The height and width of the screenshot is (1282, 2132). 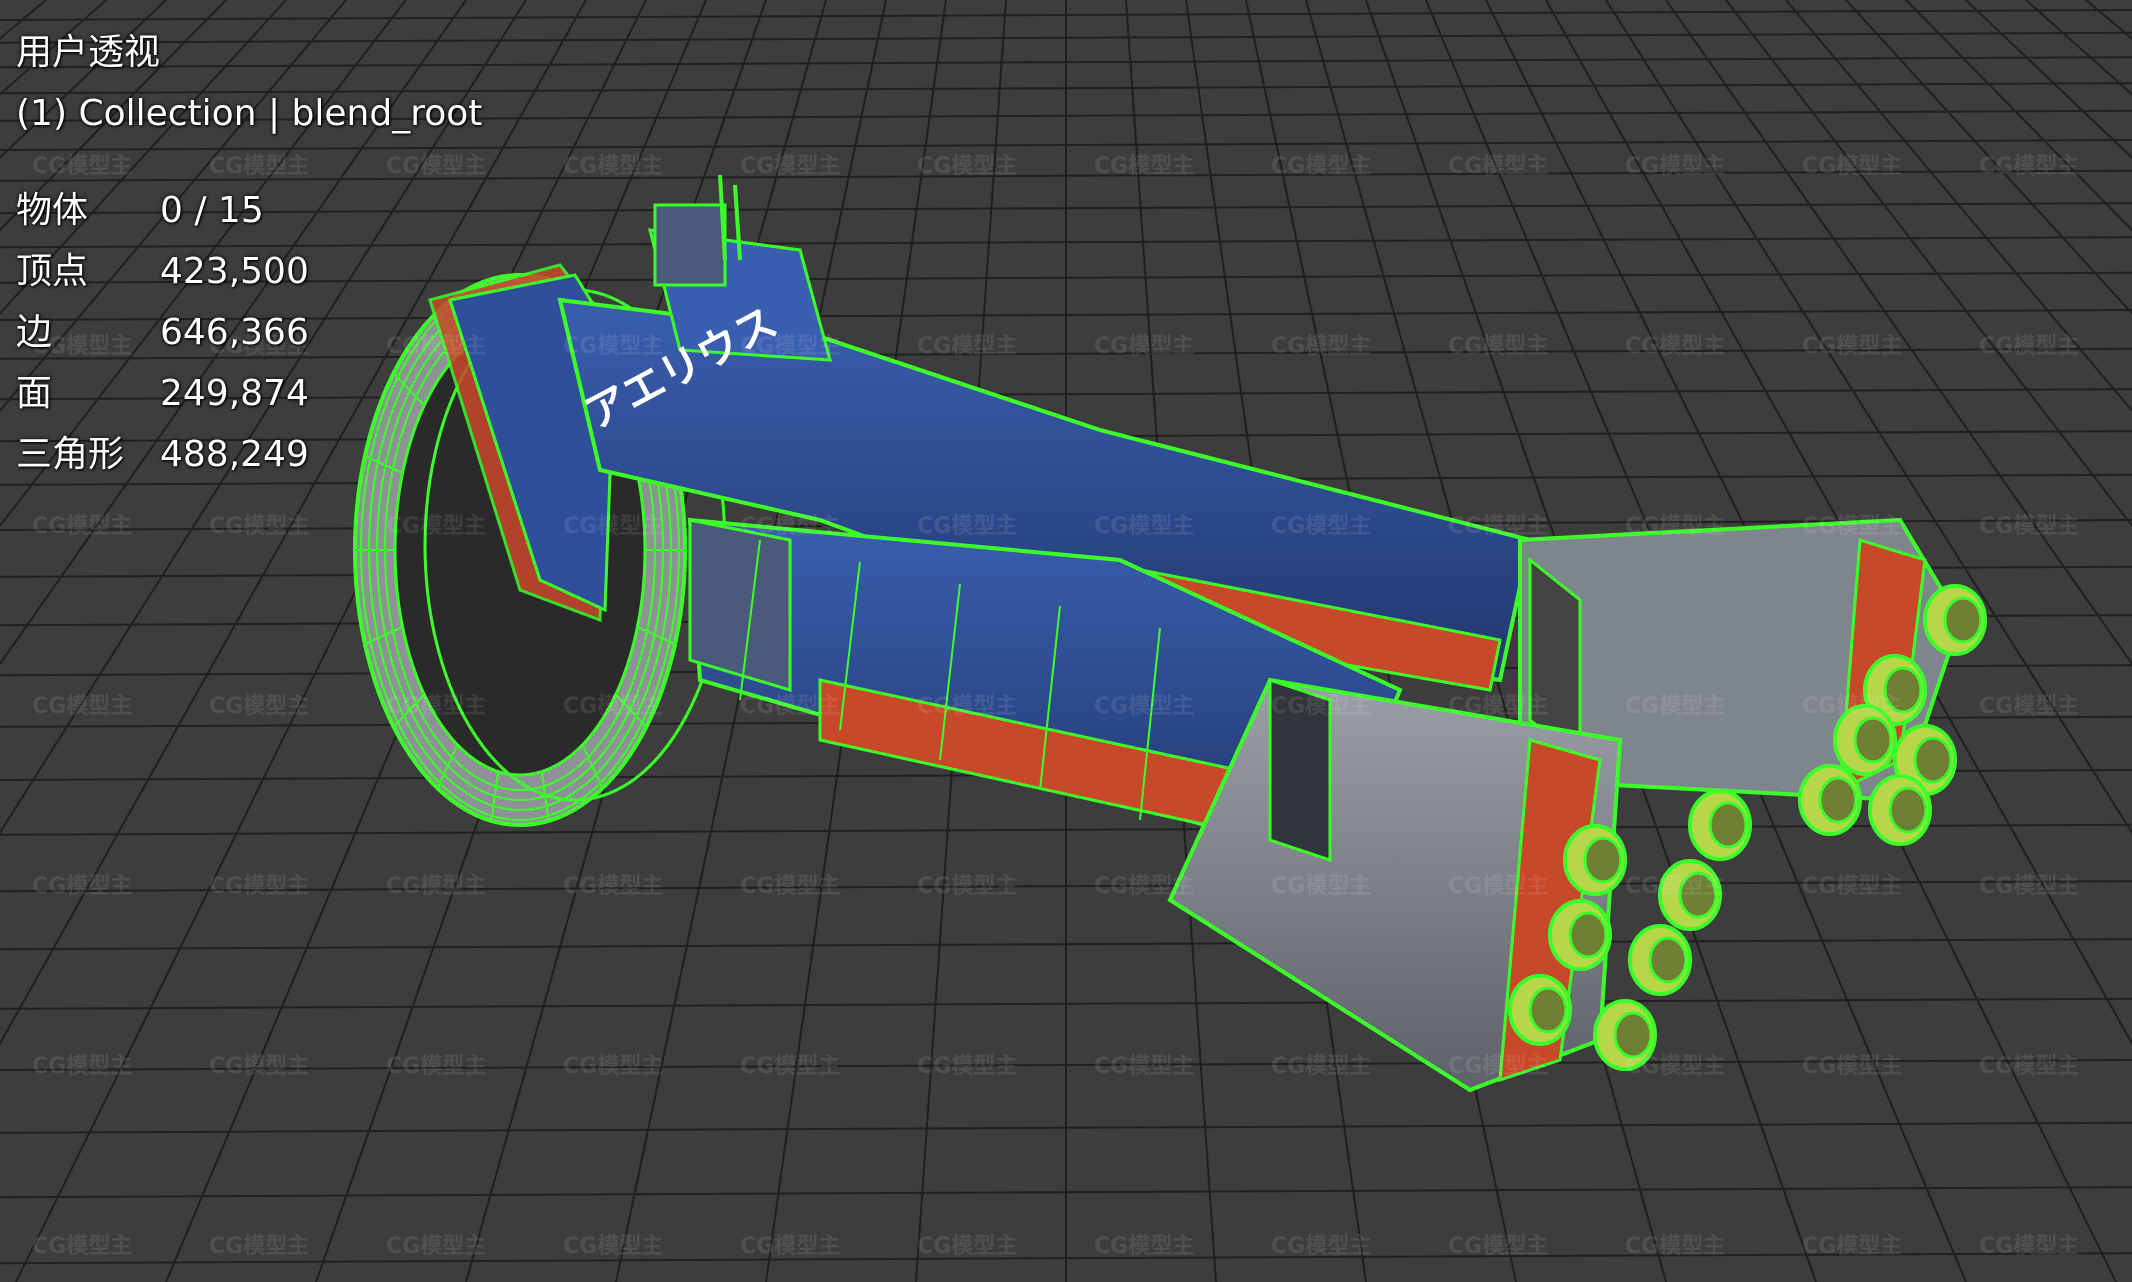 I want to click on stat-label: 面, so click(x=34, y=393).